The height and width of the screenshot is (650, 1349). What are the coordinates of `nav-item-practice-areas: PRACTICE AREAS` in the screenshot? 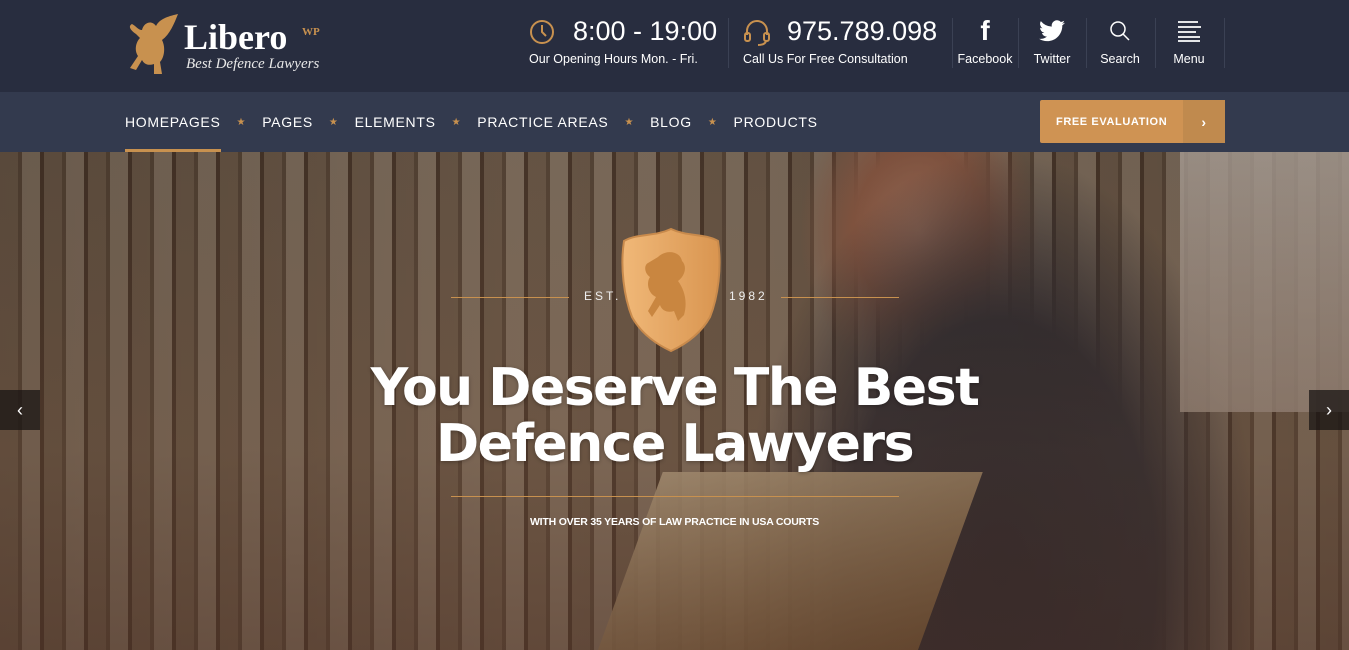 It's located at (542, 122).